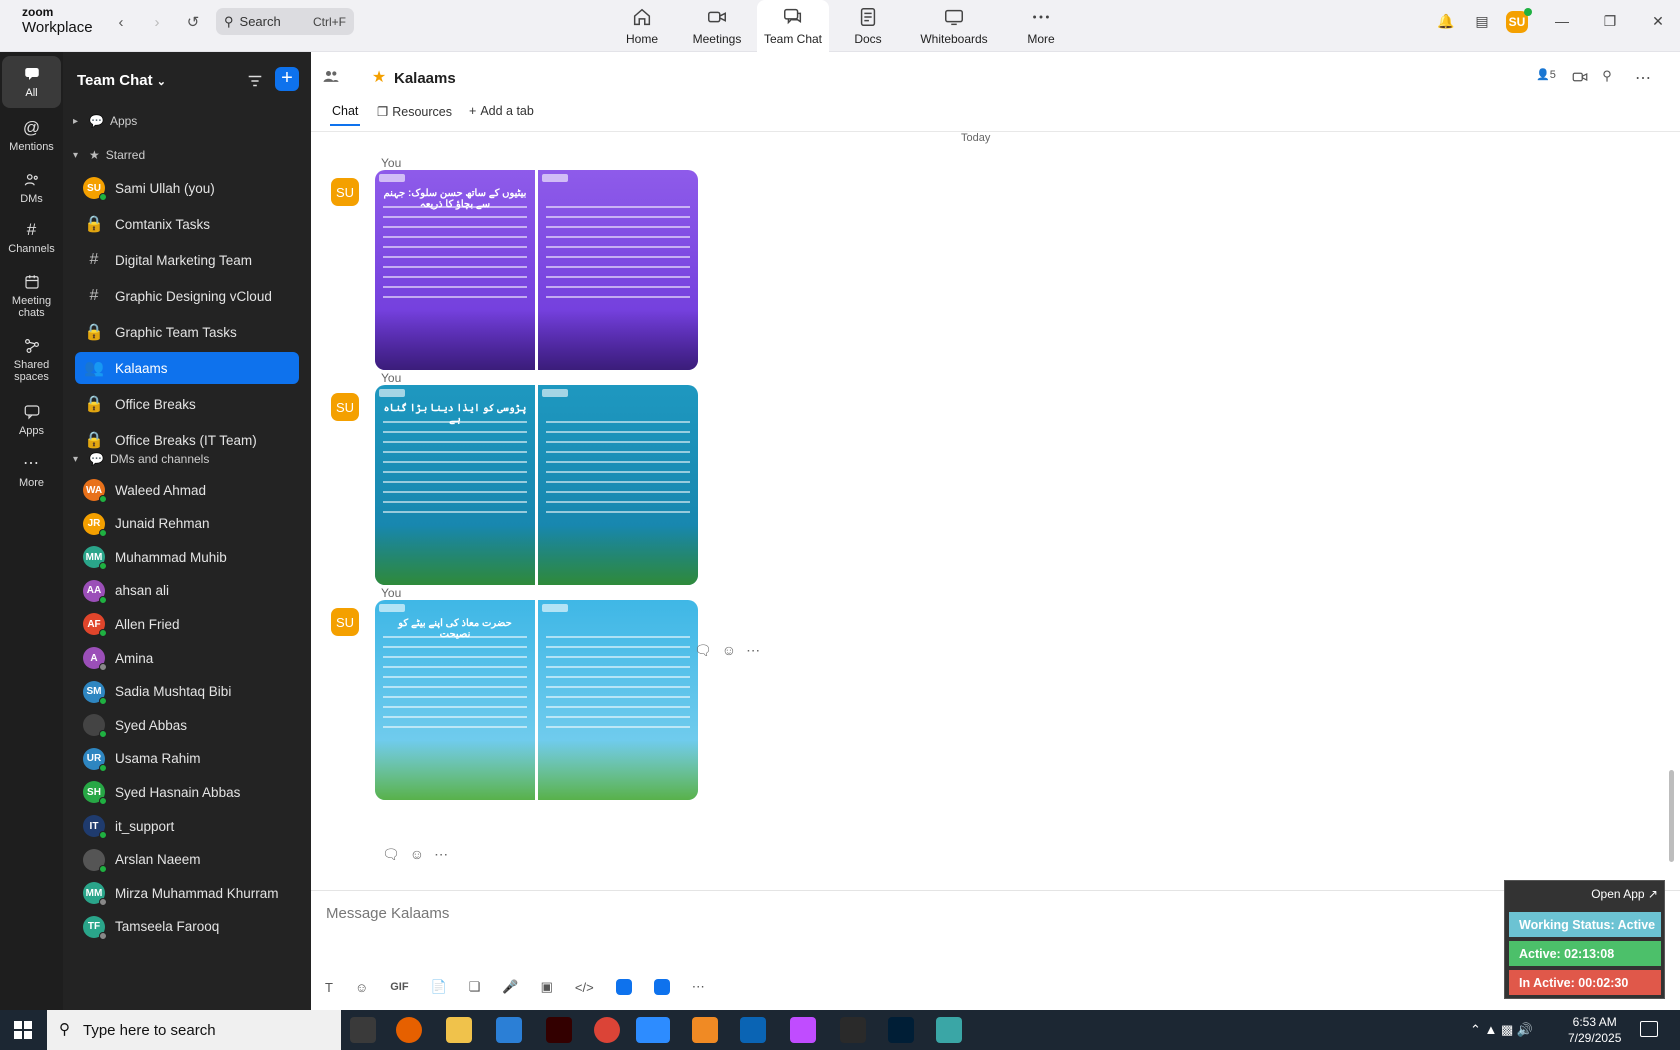 The height and width of the screenshot is (1050, 1680). What do you see at coordinates (1546, 78) in the screenshot?
I see `members-button: 👤5` at bounding box center [1546, 78].